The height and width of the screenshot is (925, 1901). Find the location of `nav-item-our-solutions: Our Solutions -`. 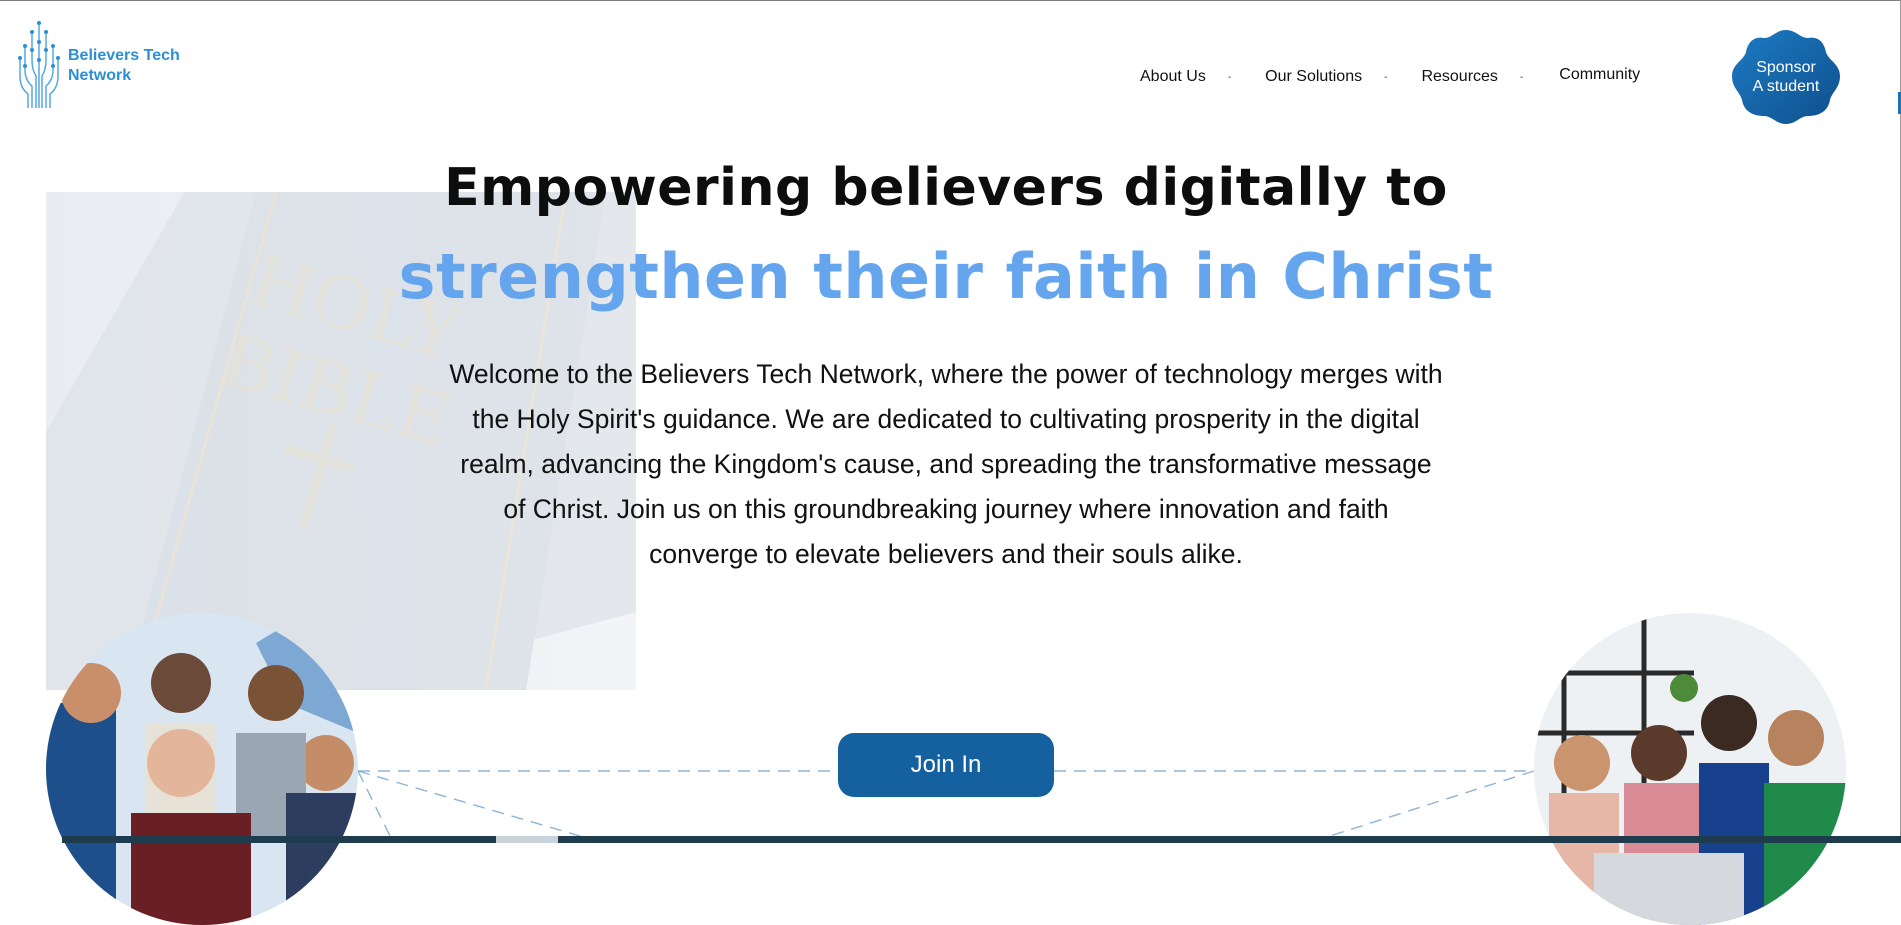

nav-item-our-solutions: Our Solutions - is located at coordinates (1326, 77).